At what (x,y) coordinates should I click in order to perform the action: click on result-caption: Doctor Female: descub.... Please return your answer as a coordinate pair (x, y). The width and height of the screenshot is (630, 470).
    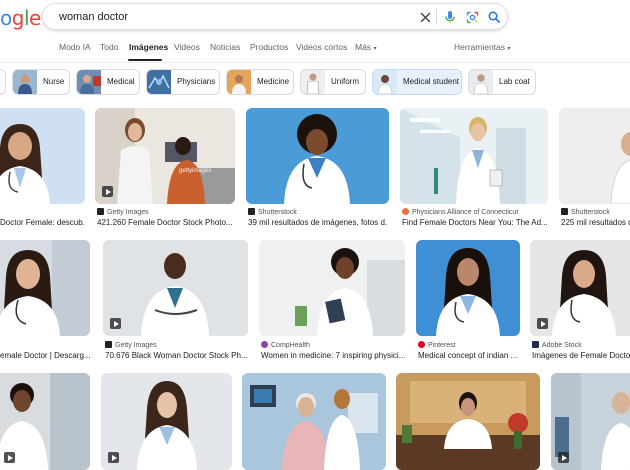
    Looking at the image, I should click on (42, 222).